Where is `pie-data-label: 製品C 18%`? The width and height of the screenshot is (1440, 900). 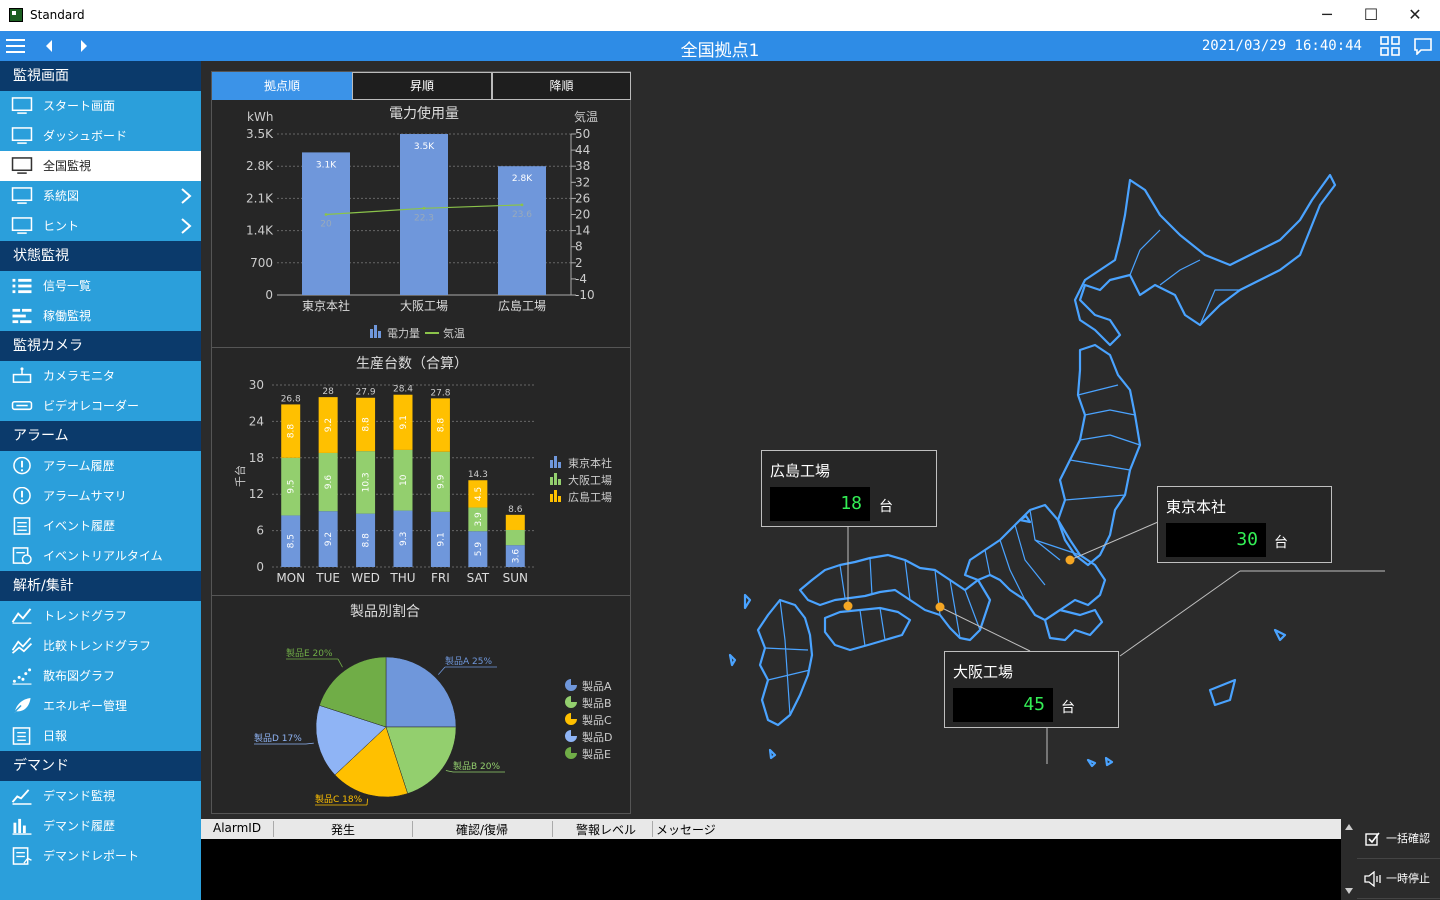 pie-data-label: 製品C 18% is located at coordinates (339, 799).